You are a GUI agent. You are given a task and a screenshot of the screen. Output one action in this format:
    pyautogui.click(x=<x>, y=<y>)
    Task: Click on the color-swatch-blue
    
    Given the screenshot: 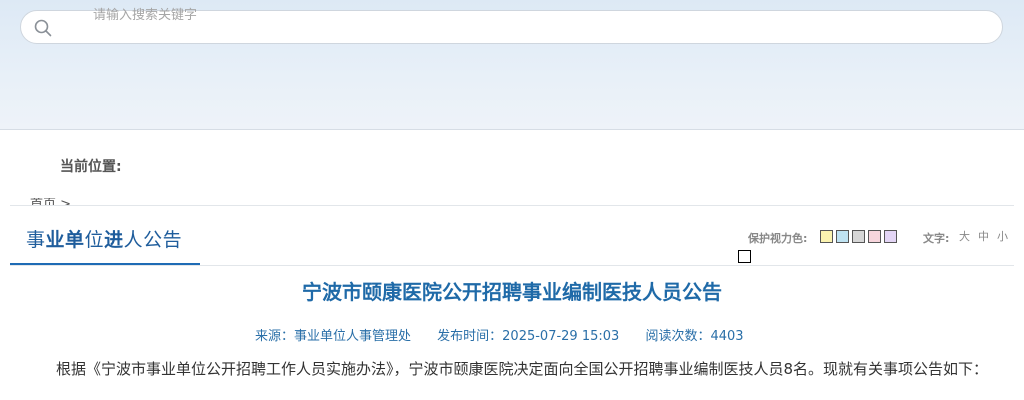 What is the action you would take?
    pyautogui.click(x=842, y=236)
    